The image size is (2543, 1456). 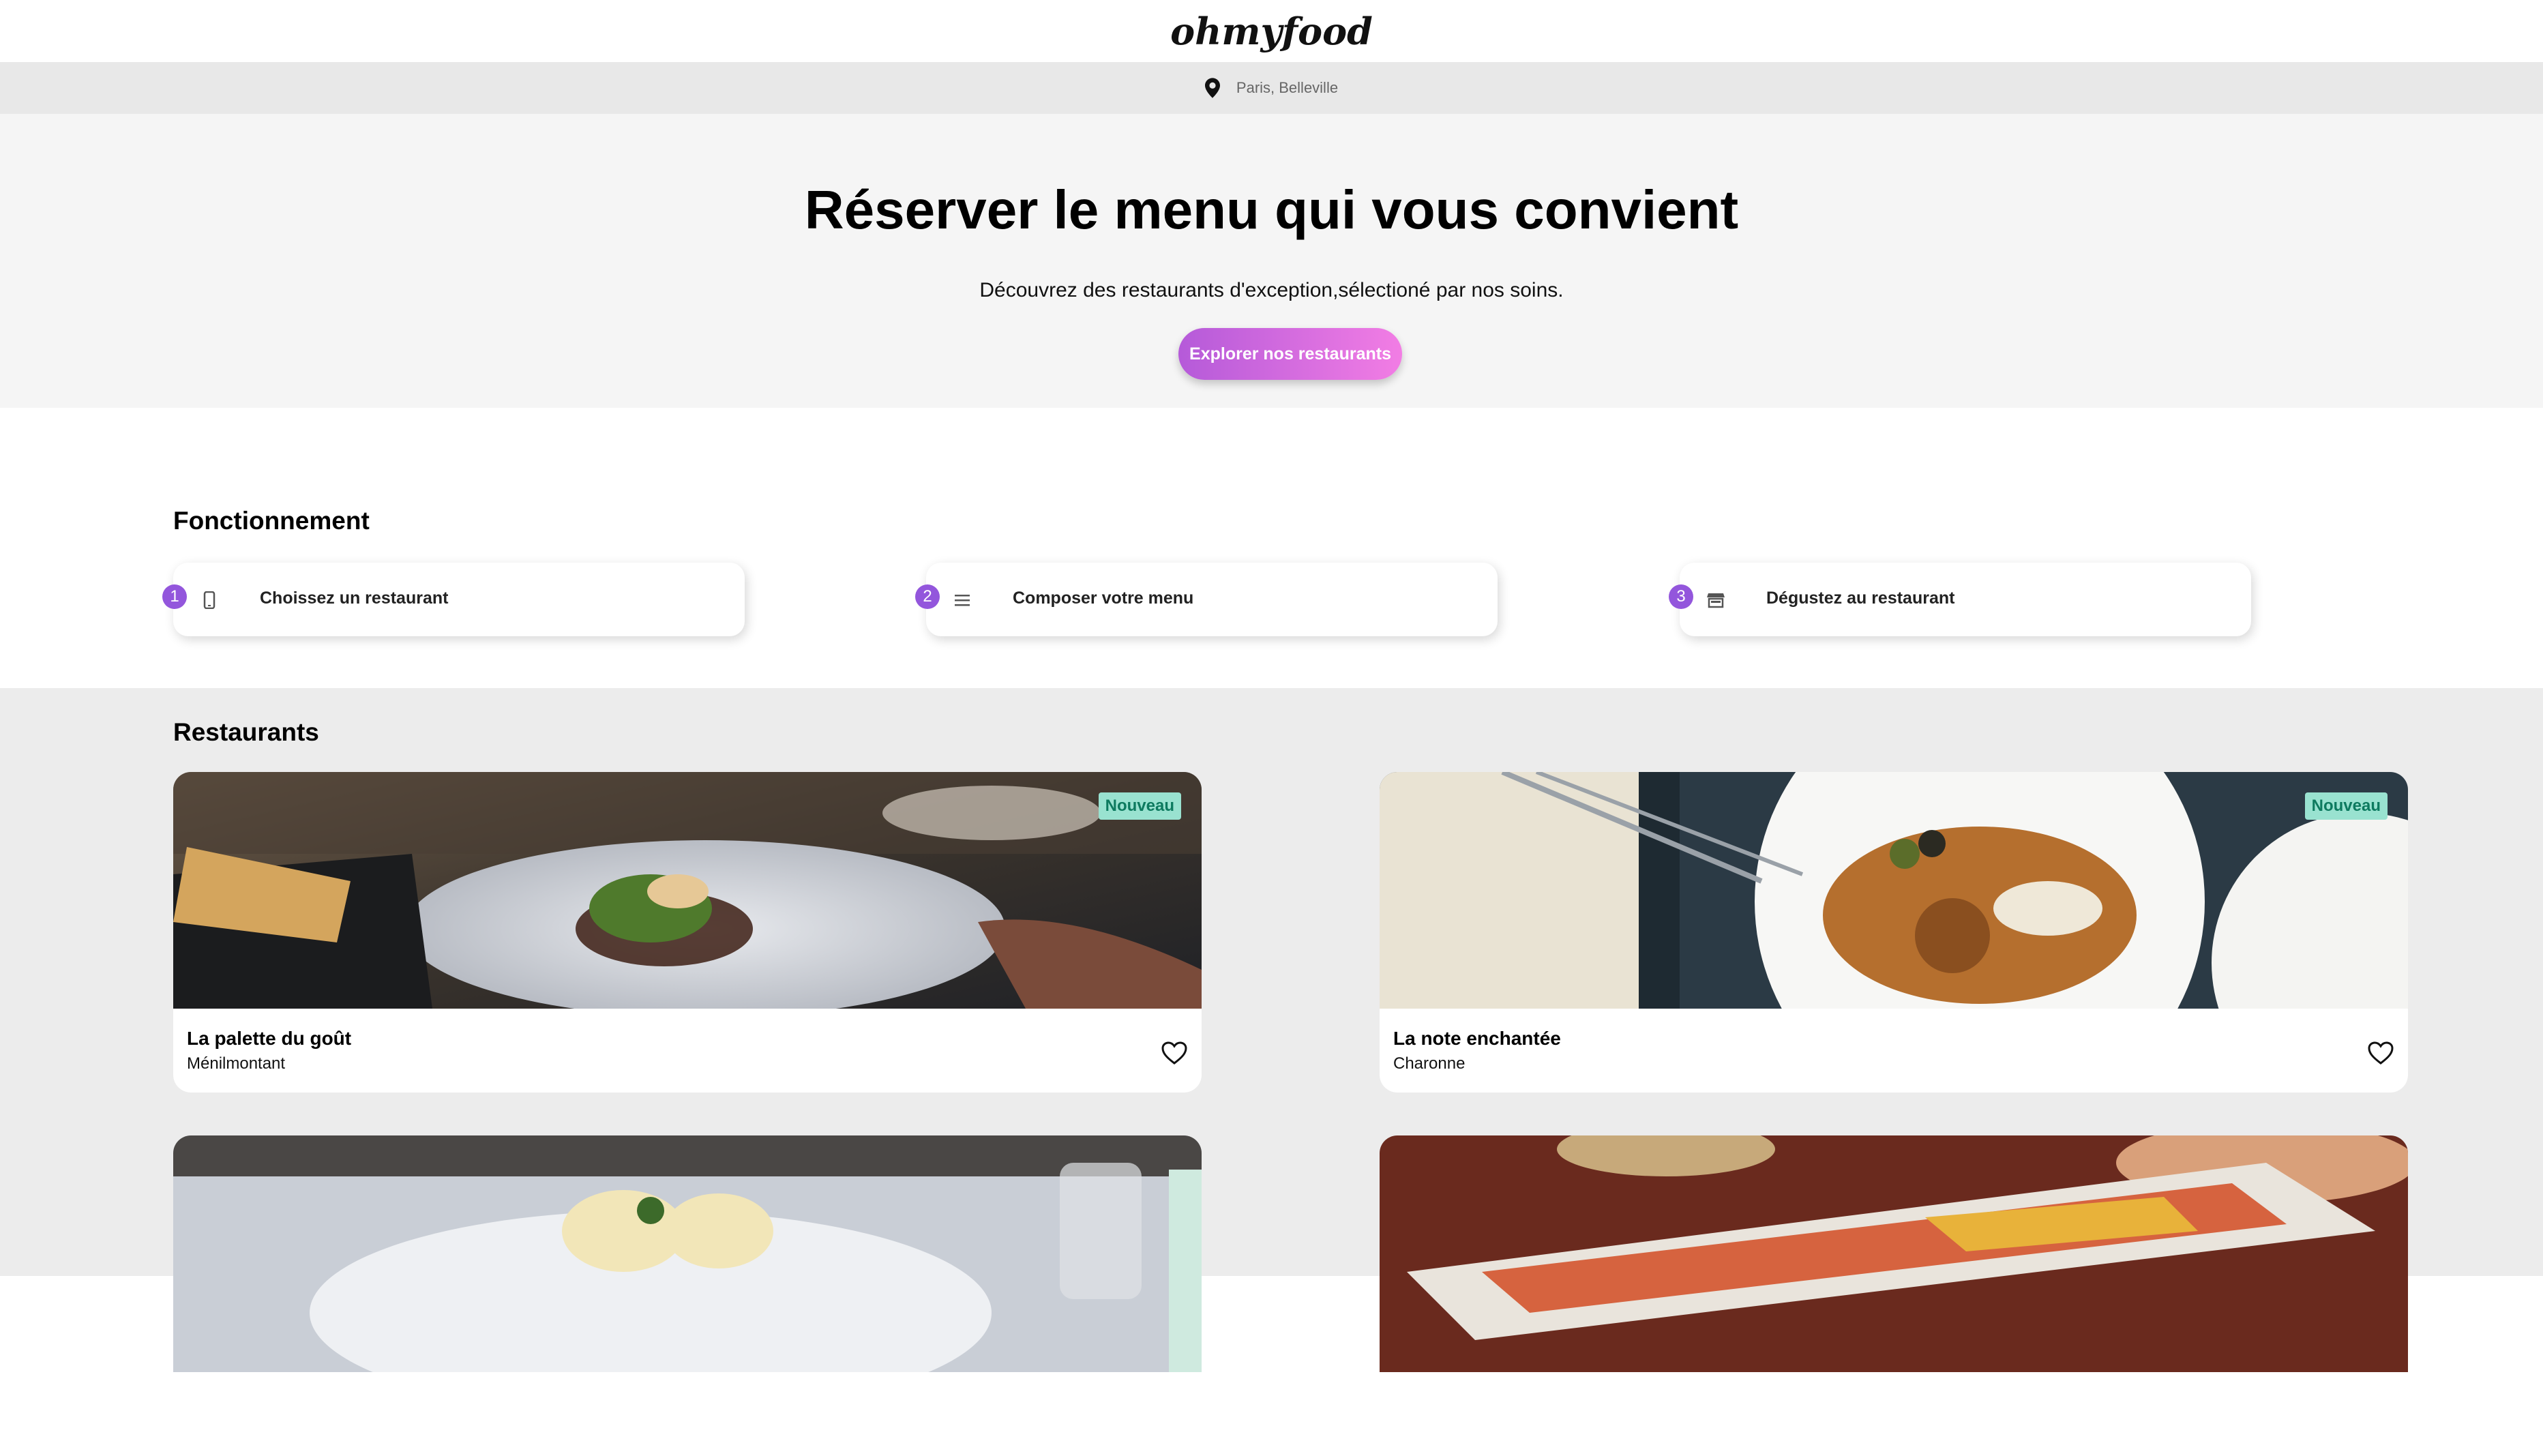 I want to click on explore-restaurants-button: Explorer nos restaurants, so click(x=1290, y=354).